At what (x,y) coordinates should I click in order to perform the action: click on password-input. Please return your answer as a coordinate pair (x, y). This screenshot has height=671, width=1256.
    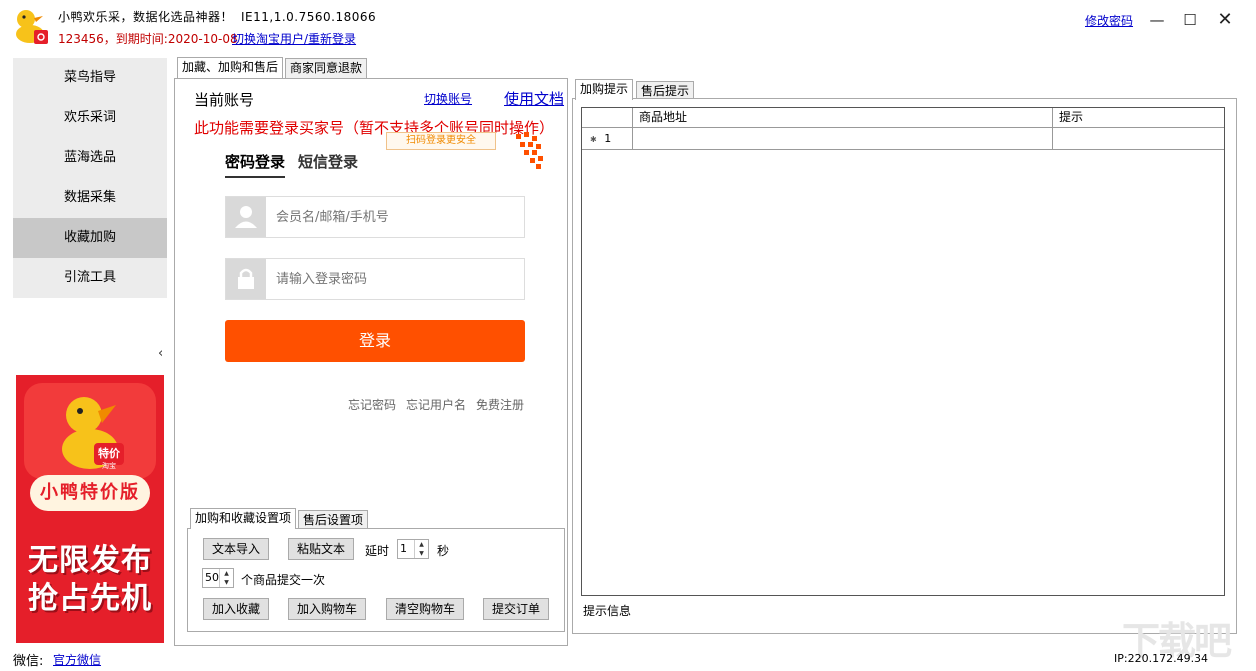
    Looking at the image, I should click on (396, 279).